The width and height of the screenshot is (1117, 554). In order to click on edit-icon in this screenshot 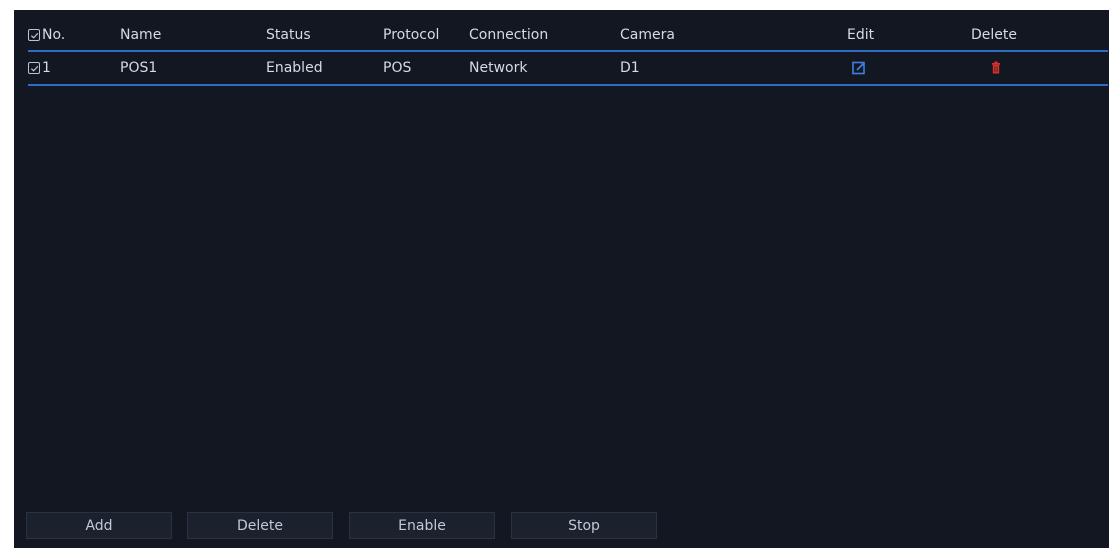, I will do `click(866, 68)`.